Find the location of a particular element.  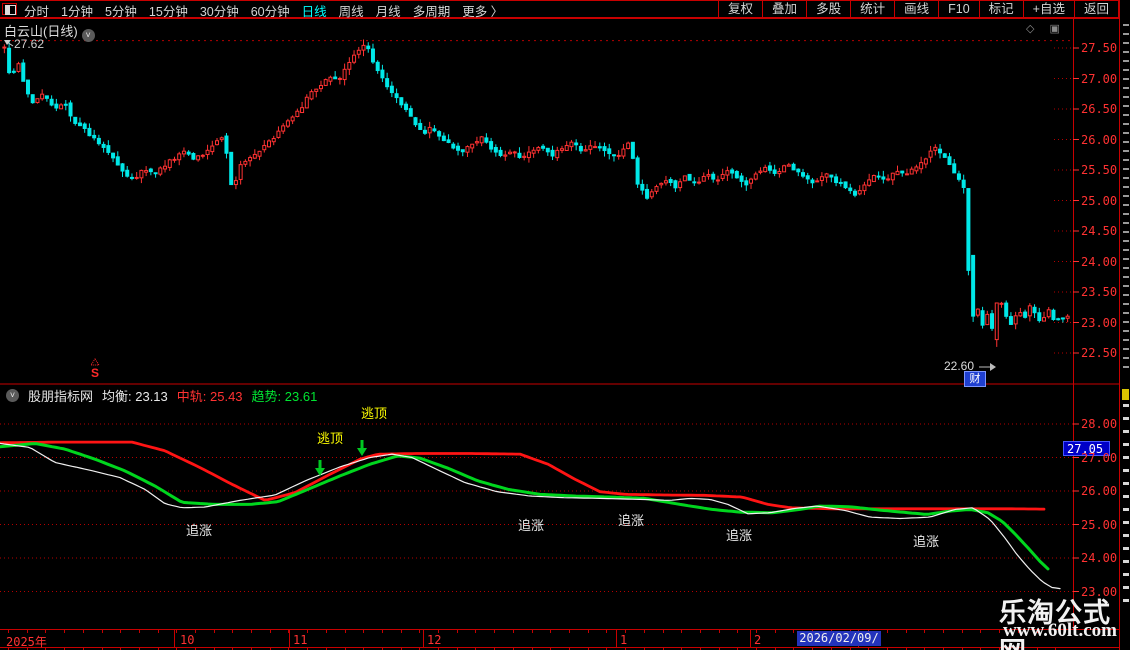

price-axis-label: 23.50 is located at coordinates (1099, 292).